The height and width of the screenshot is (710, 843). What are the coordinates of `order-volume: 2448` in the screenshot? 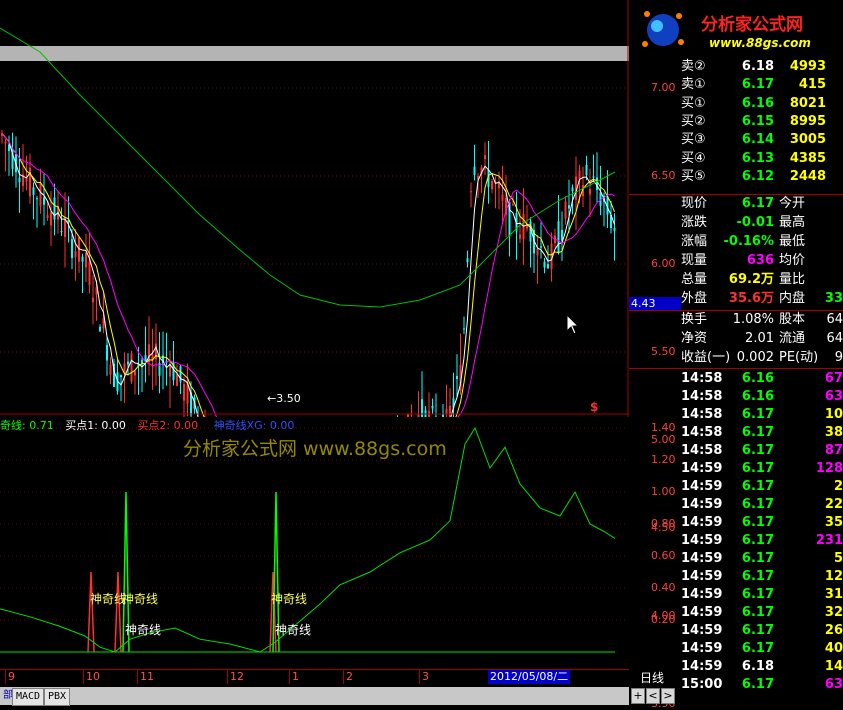 It's located at (807, 176).